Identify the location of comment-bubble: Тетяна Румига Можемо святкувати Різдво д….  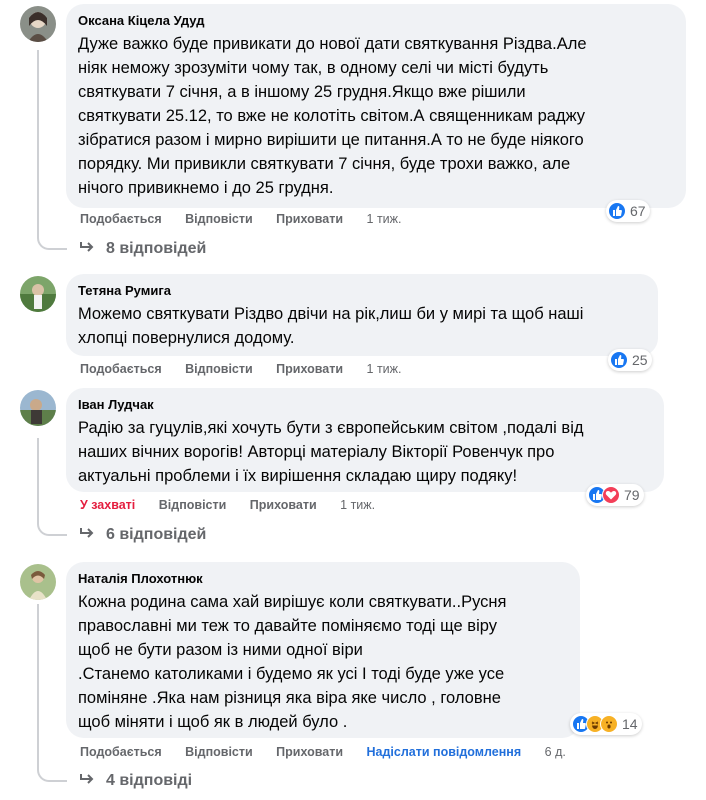
(362, 315).